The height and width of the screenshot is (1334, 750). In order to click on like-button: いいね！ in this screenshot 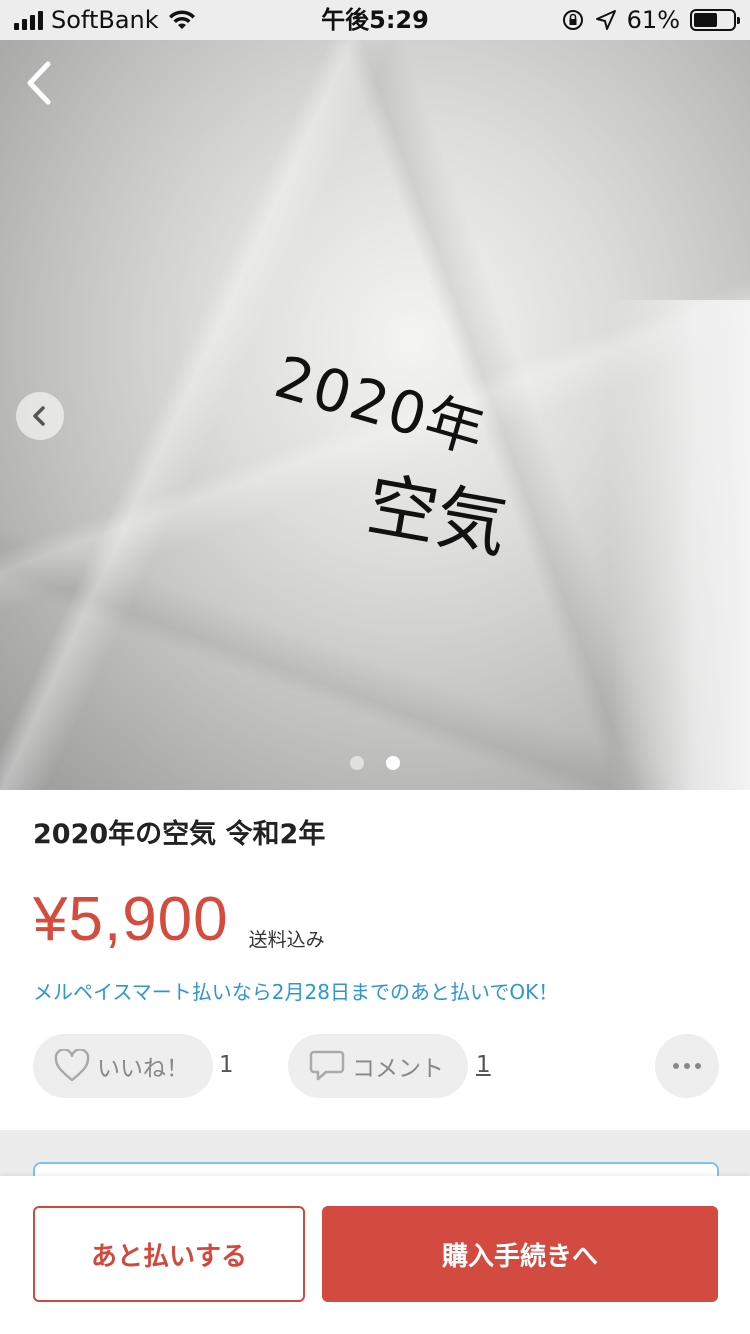, I will do `click(123, 1066)`.